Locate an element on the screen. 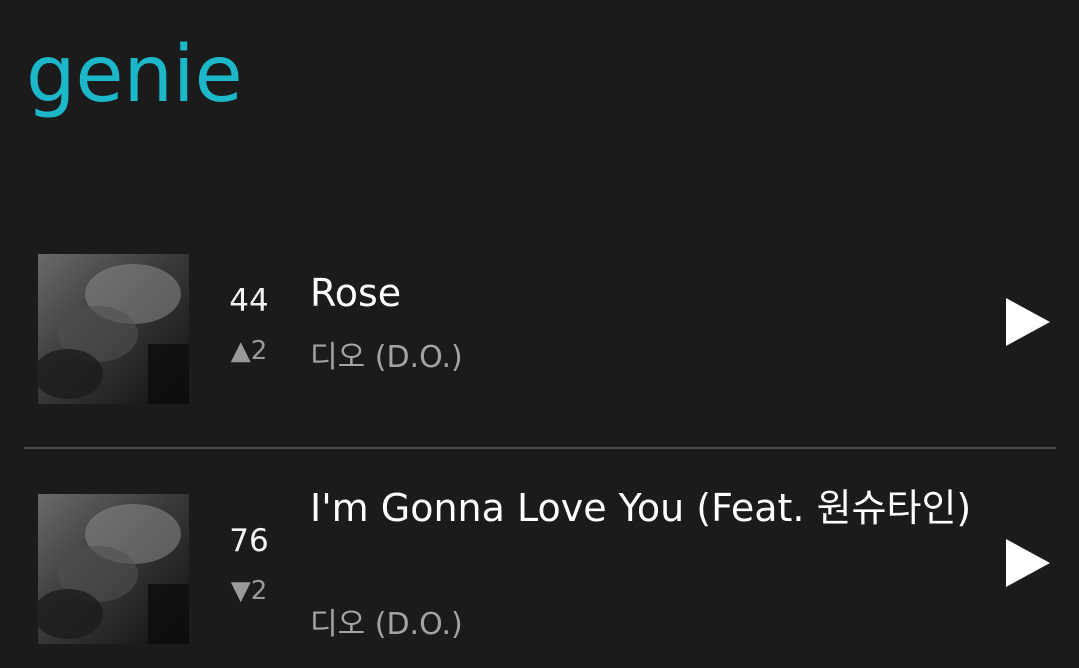 The width and height of the screenshot is (1079, 668). track-title: Rose is located at coordinates (655, 293).